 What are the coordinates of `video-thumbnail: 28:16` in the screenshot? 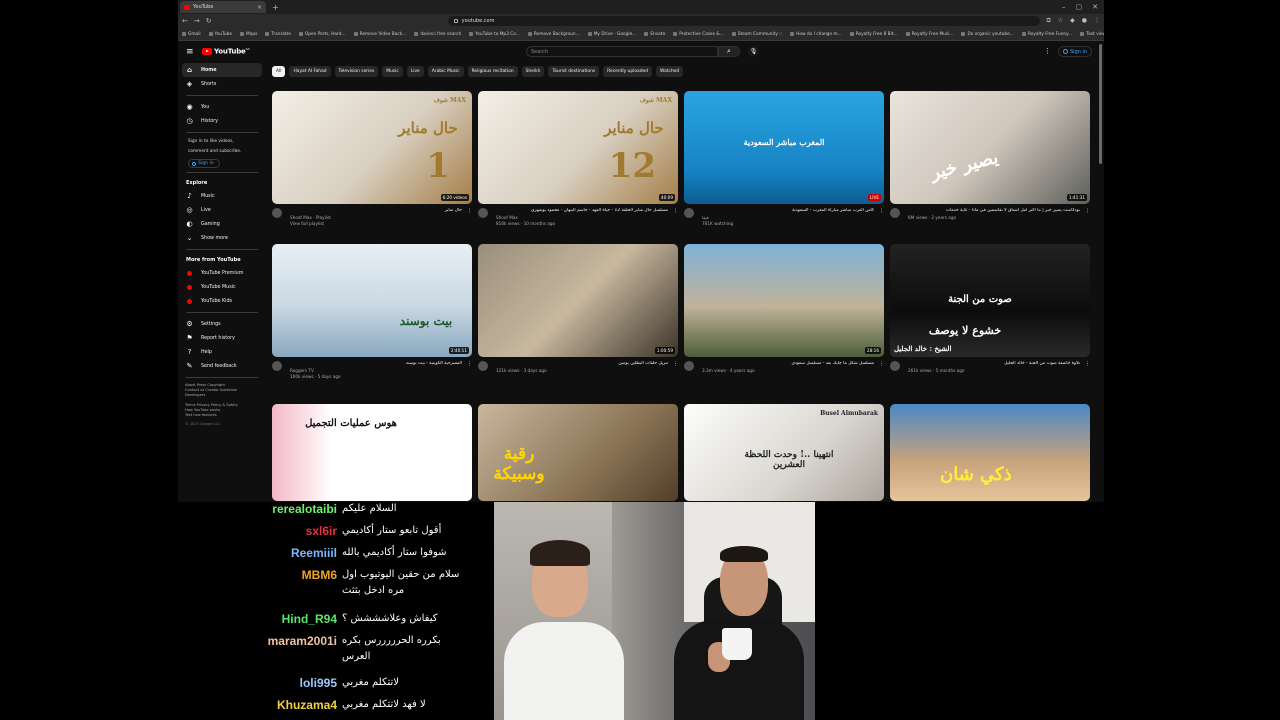 It's located at (784, 300).